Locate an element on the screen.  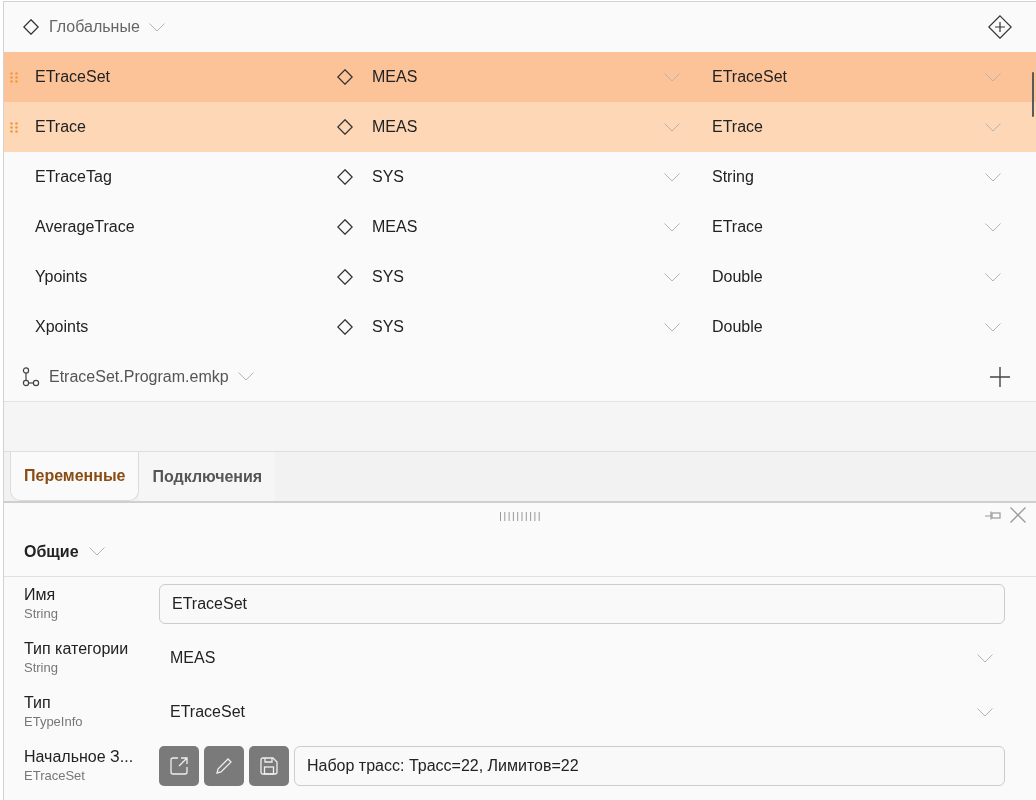
pin-icon is located at coordinates (993, 515).